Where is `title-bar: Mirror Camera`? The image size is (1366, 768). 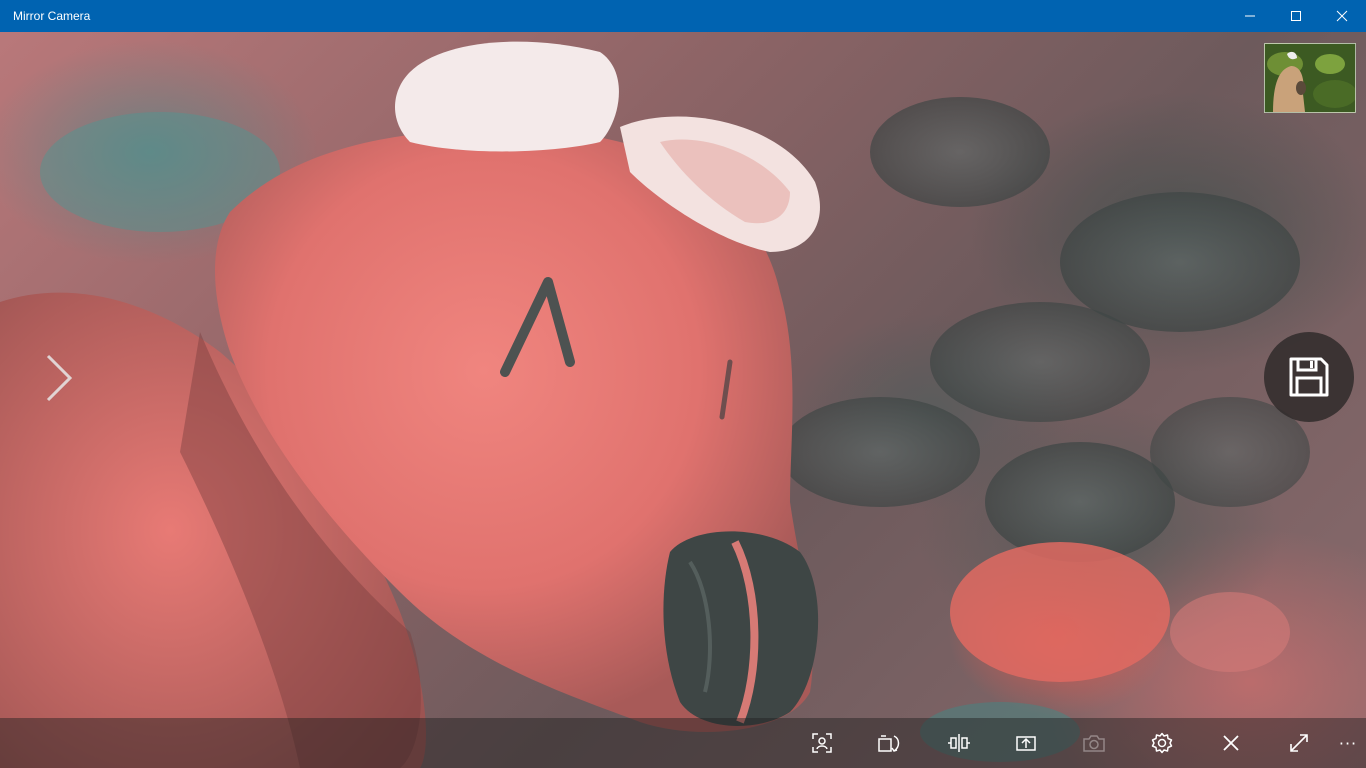 title-bar: Mirror Camera is located at coordinates (683, 16).